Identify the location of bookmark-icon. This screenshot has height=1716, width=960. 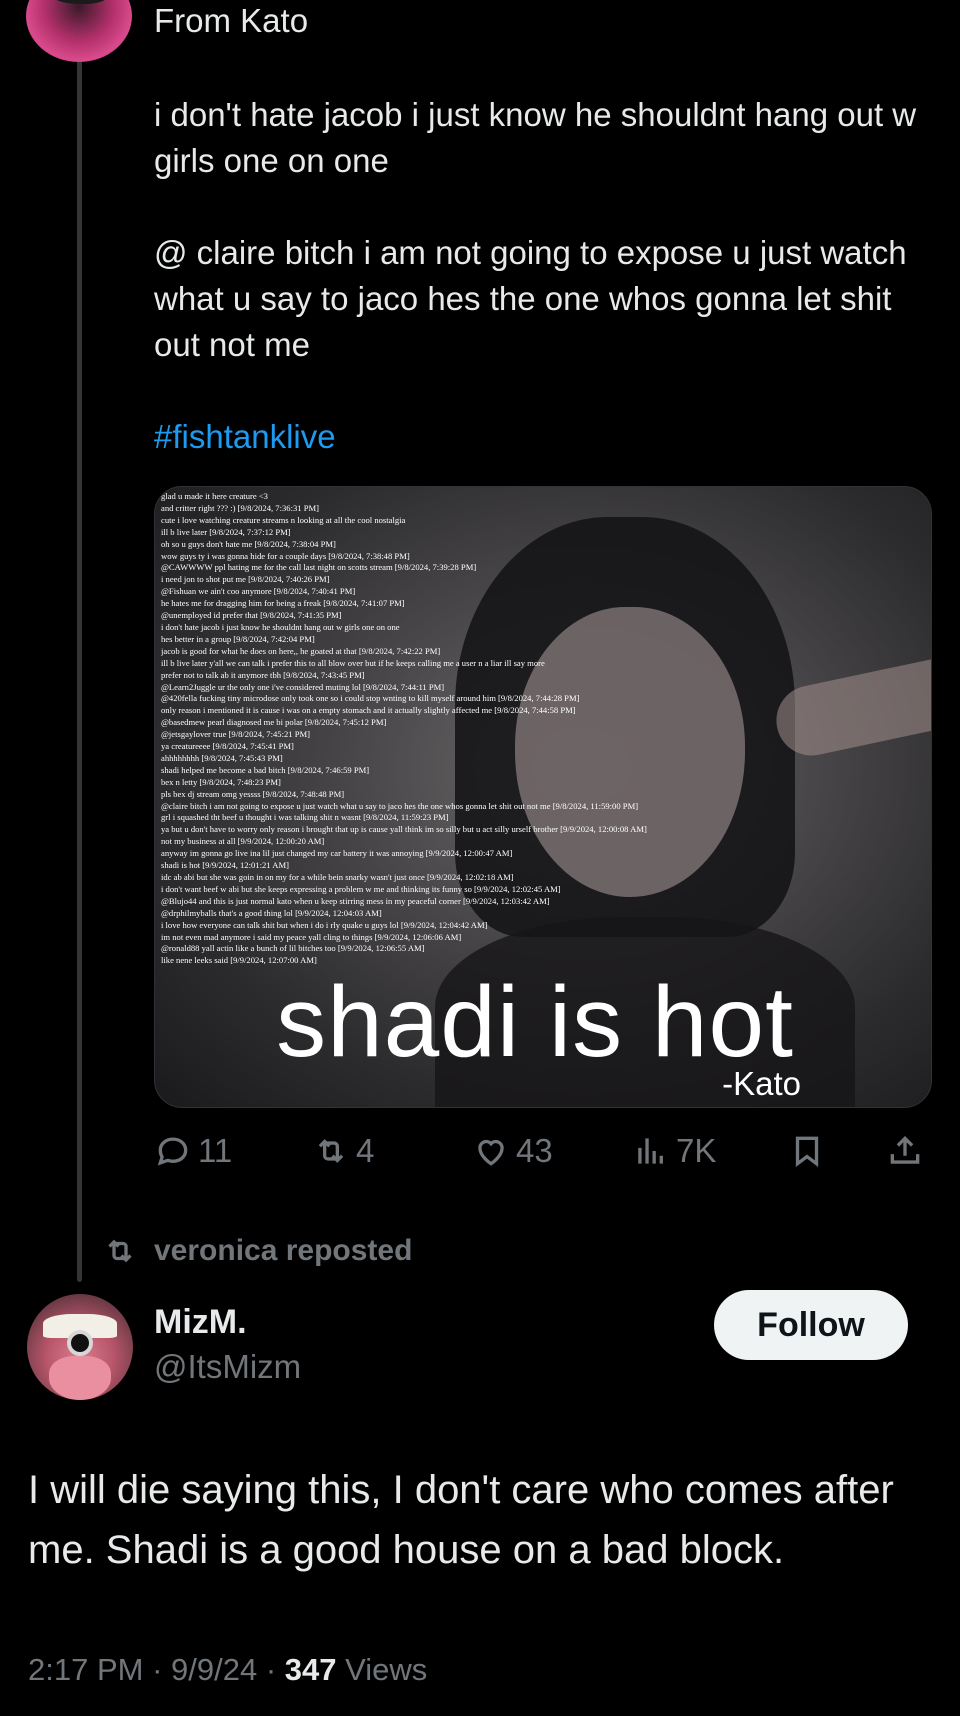
(807, 1151).